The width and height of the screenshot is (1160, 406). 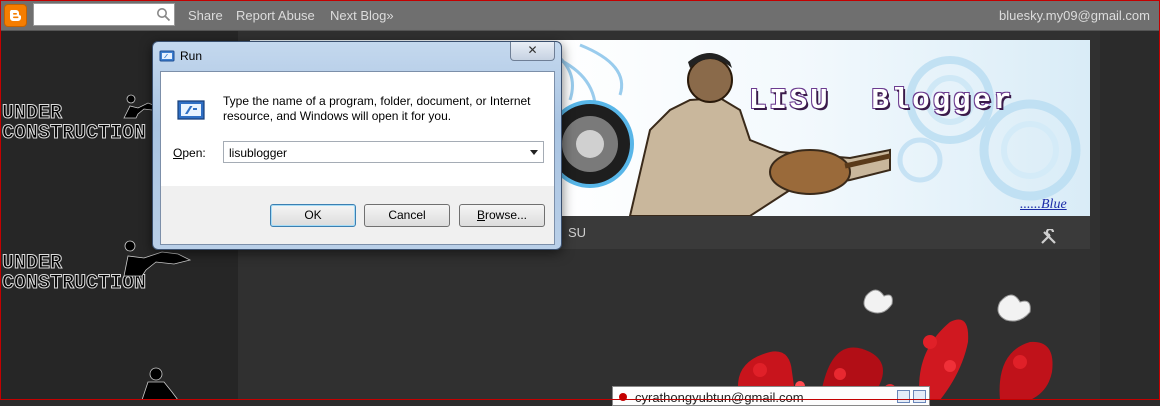 I want to click on welcome-artwork, so click(x=895, y=344).